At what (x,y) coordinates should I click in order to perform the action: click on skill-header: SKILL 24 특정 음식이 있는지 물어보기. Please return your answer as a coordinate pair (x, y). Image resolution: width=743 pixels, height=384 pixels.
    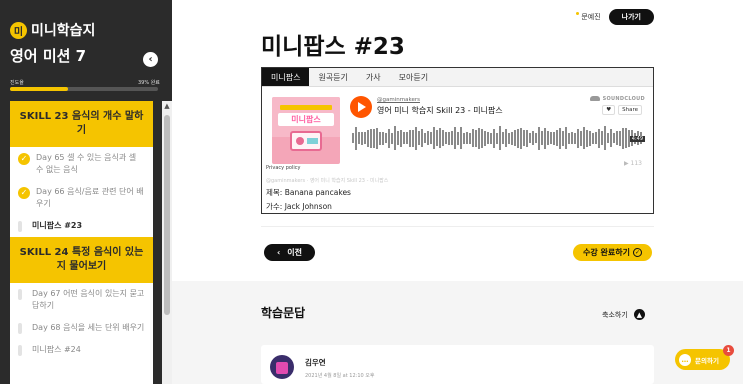
    Looking at the image, I should click on (81, 260).